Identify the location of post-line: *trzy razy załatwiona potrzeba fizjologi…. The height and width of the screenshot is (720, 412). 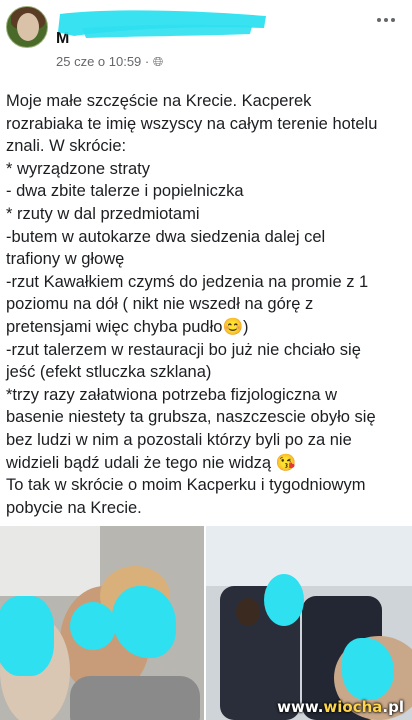
(172, 394).